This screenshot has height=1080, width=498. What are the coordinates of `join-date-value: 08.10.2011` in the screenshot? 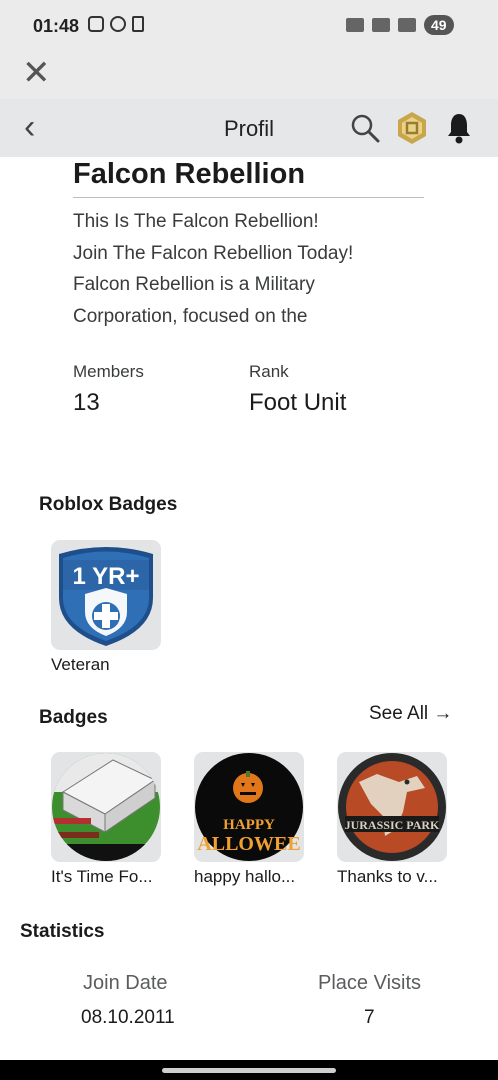 It's located at (128, 1017).